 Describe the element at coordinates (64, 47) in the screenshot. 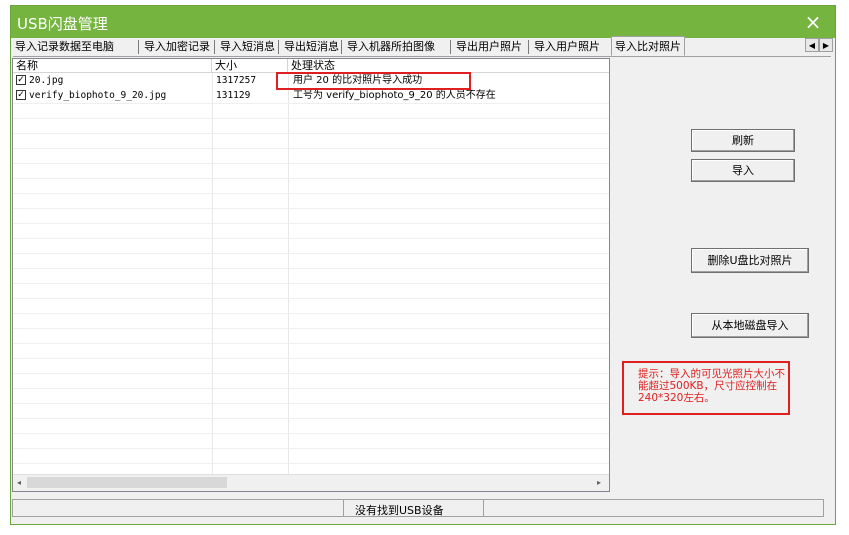

I see `tab-import-records: 导入记录数据至电脑` at that location.